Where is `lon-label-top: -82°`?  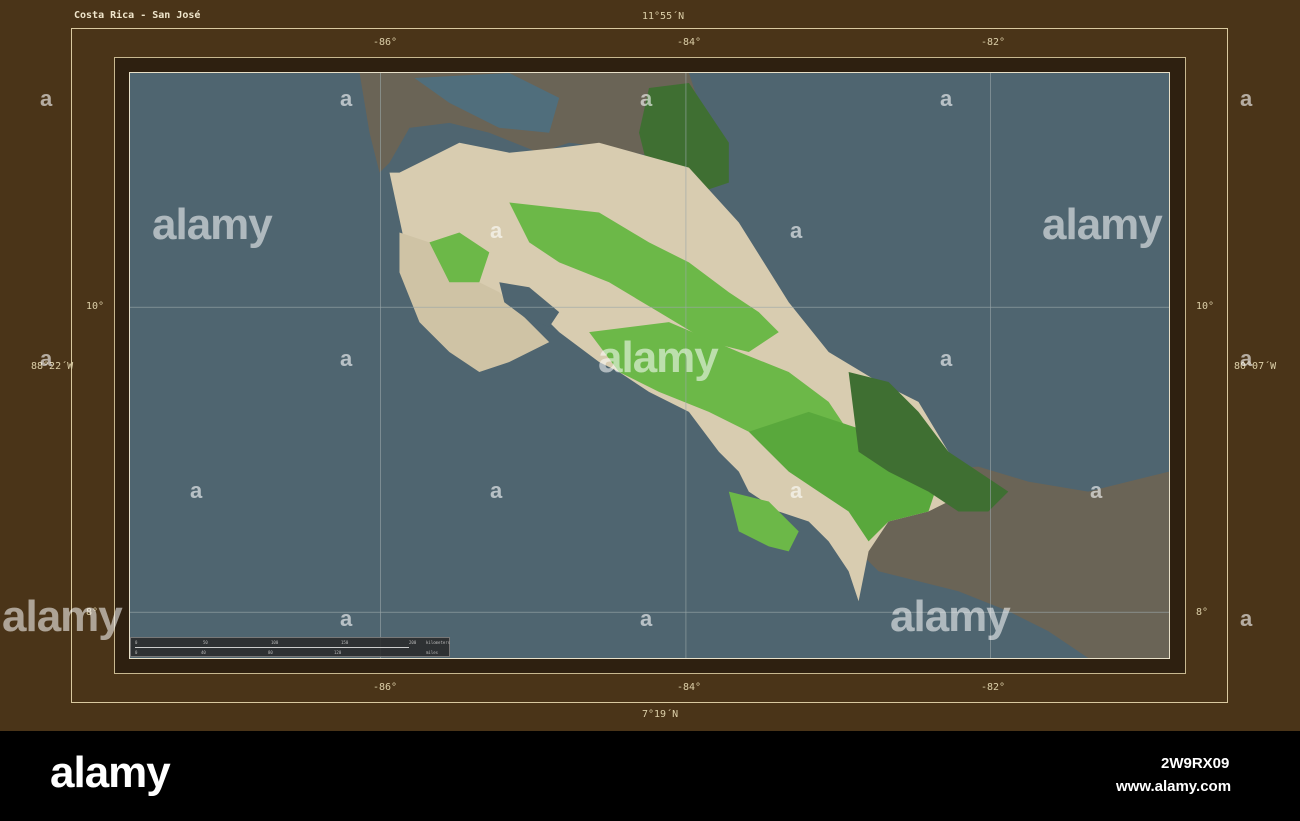
lon-label-top: -82° is located at coordinates (993, 42).